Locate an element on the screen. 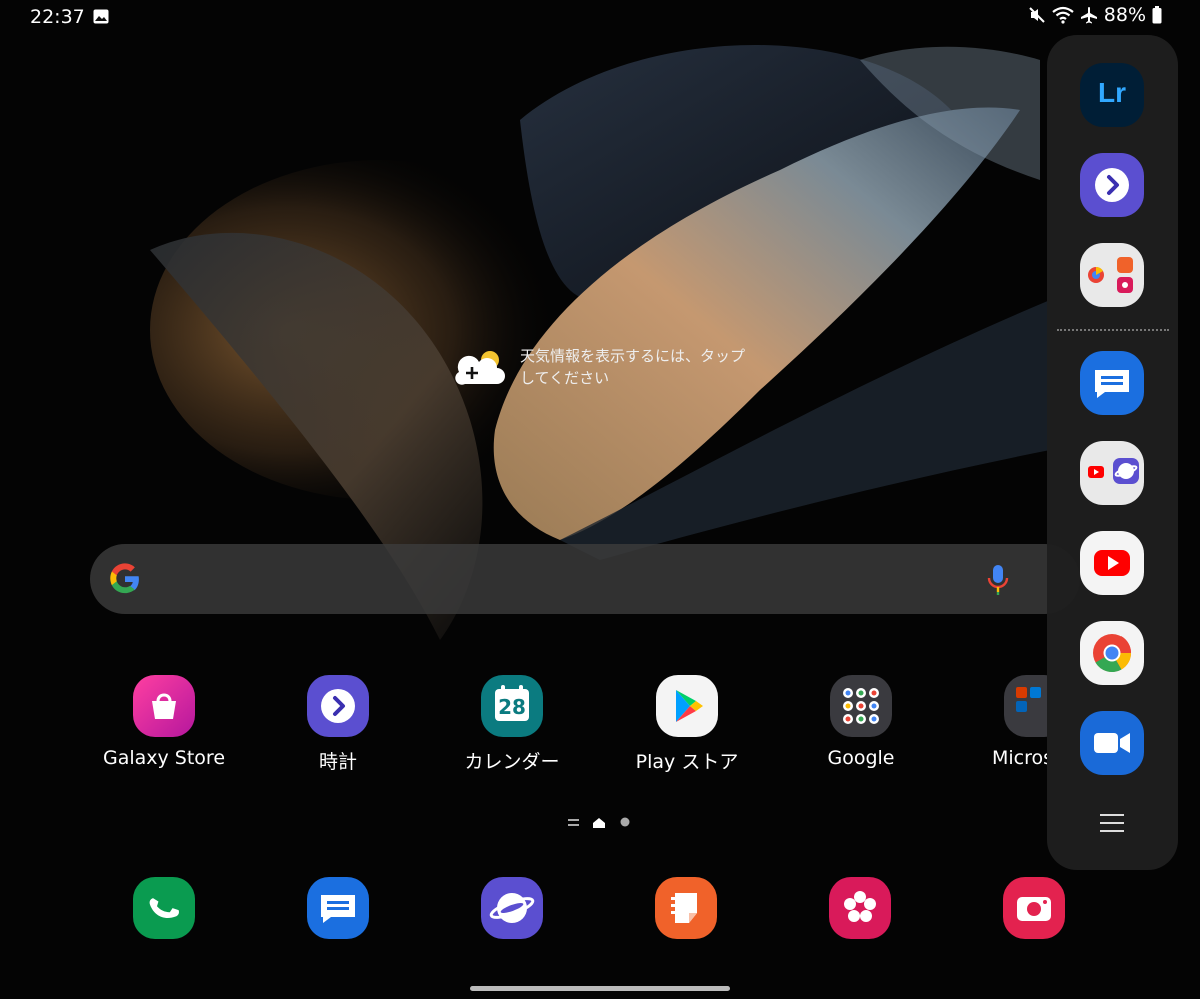 This screenshot has width=1200, height=999. status-icons: 88% is located at coordinates (1095, 15).